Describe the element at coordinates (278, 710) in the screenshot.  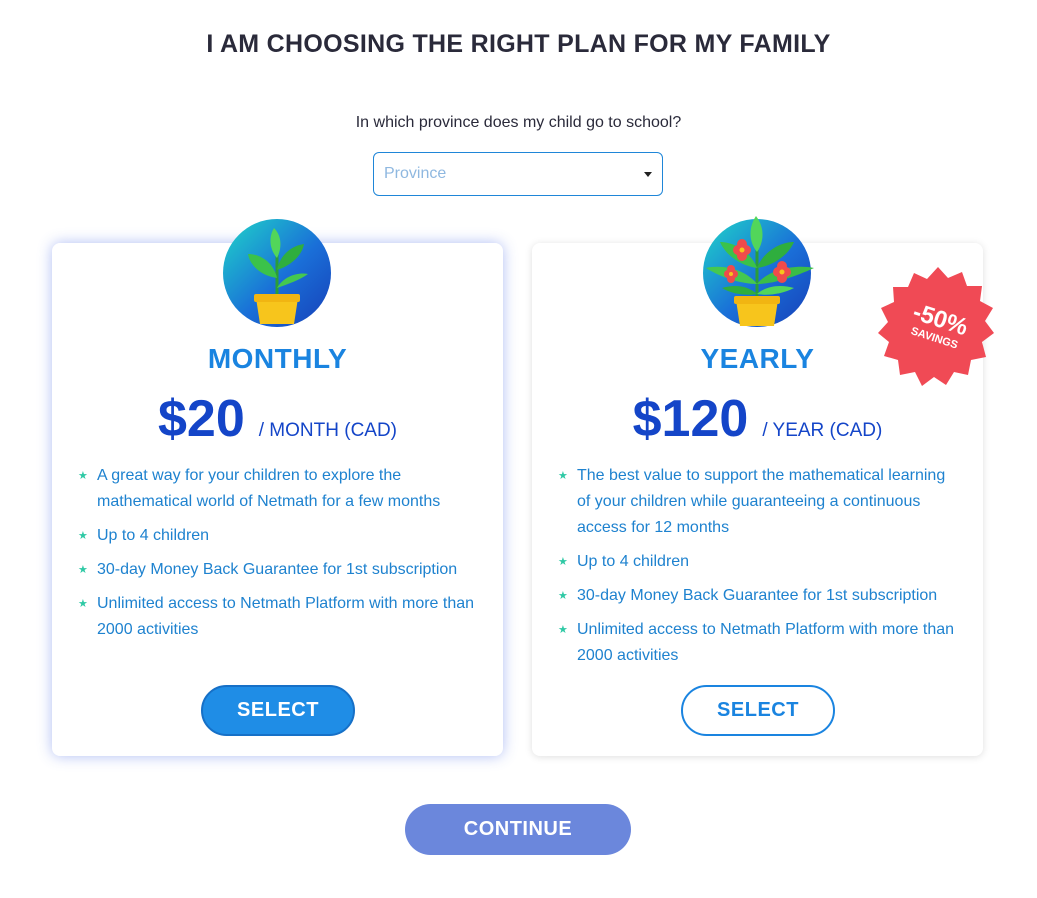
I see `select-monthly-button: SELECT` at that location.